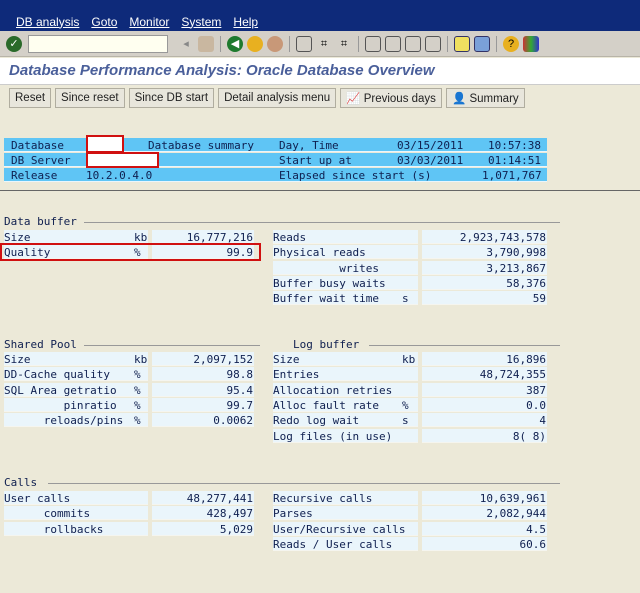 The width and height of the screenshot is (640, 593). I want to click on redacted-server-name, so click(122, 160).